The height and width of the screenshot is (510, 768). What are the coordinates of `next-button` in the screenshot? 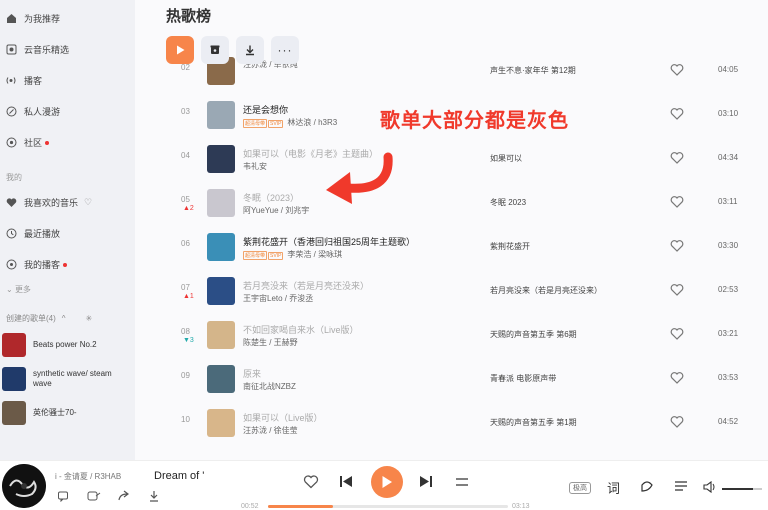 It's located at (426, 481).